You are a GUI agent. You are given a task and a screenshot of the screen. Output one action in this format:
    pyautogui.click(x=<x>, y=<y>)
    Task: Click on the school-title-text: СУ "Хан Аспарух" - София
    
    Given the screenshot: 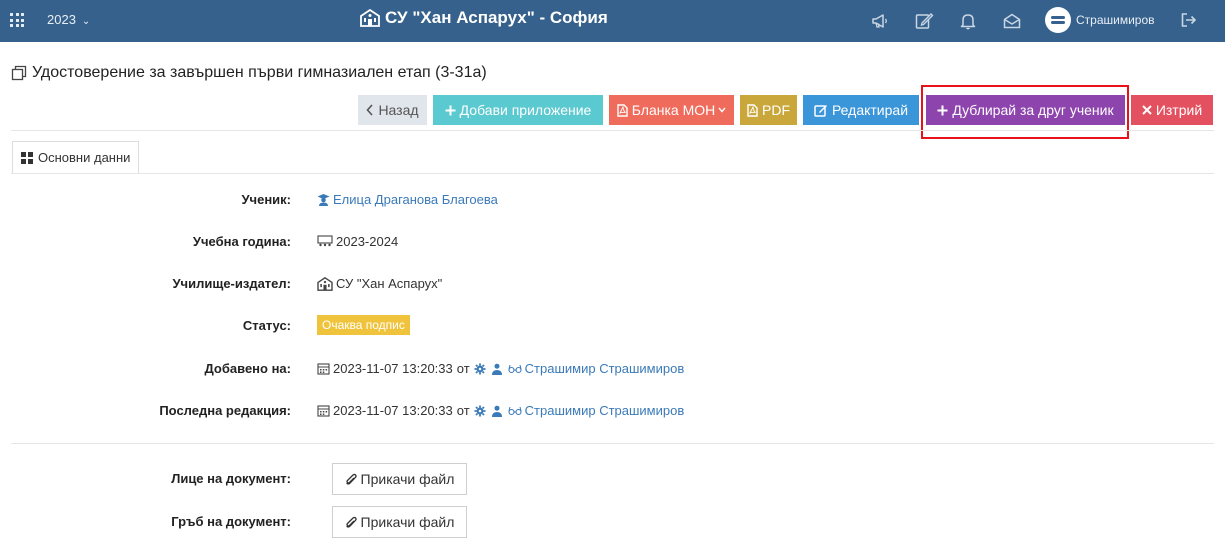 What is the action you would take?
    pyautogui.click(x=496, y=17)
    